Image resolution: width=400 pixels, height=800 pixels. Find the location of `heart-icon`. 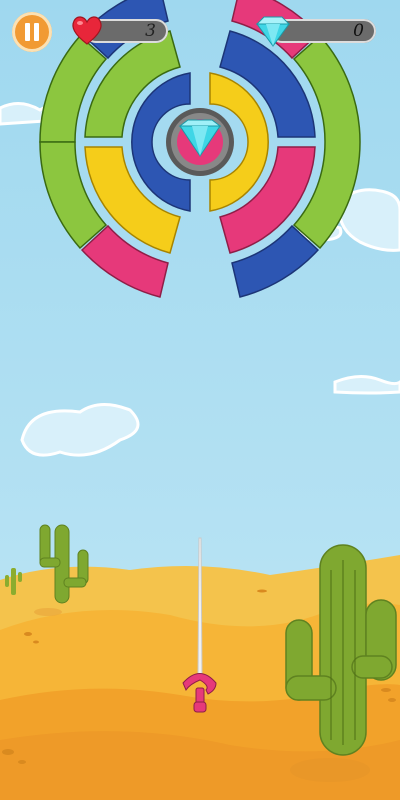

heart-icon is located at coordinates (87, 30).